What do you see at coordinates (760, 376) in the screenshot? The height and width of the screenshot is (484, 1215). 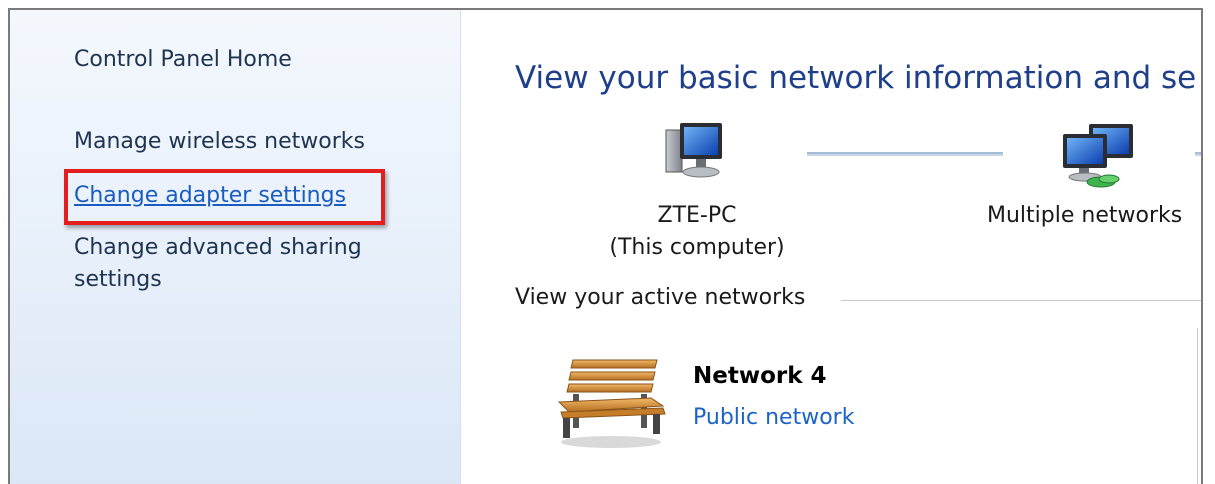 I see `active-network-name: Network 4` at bounding box center [760, 376].